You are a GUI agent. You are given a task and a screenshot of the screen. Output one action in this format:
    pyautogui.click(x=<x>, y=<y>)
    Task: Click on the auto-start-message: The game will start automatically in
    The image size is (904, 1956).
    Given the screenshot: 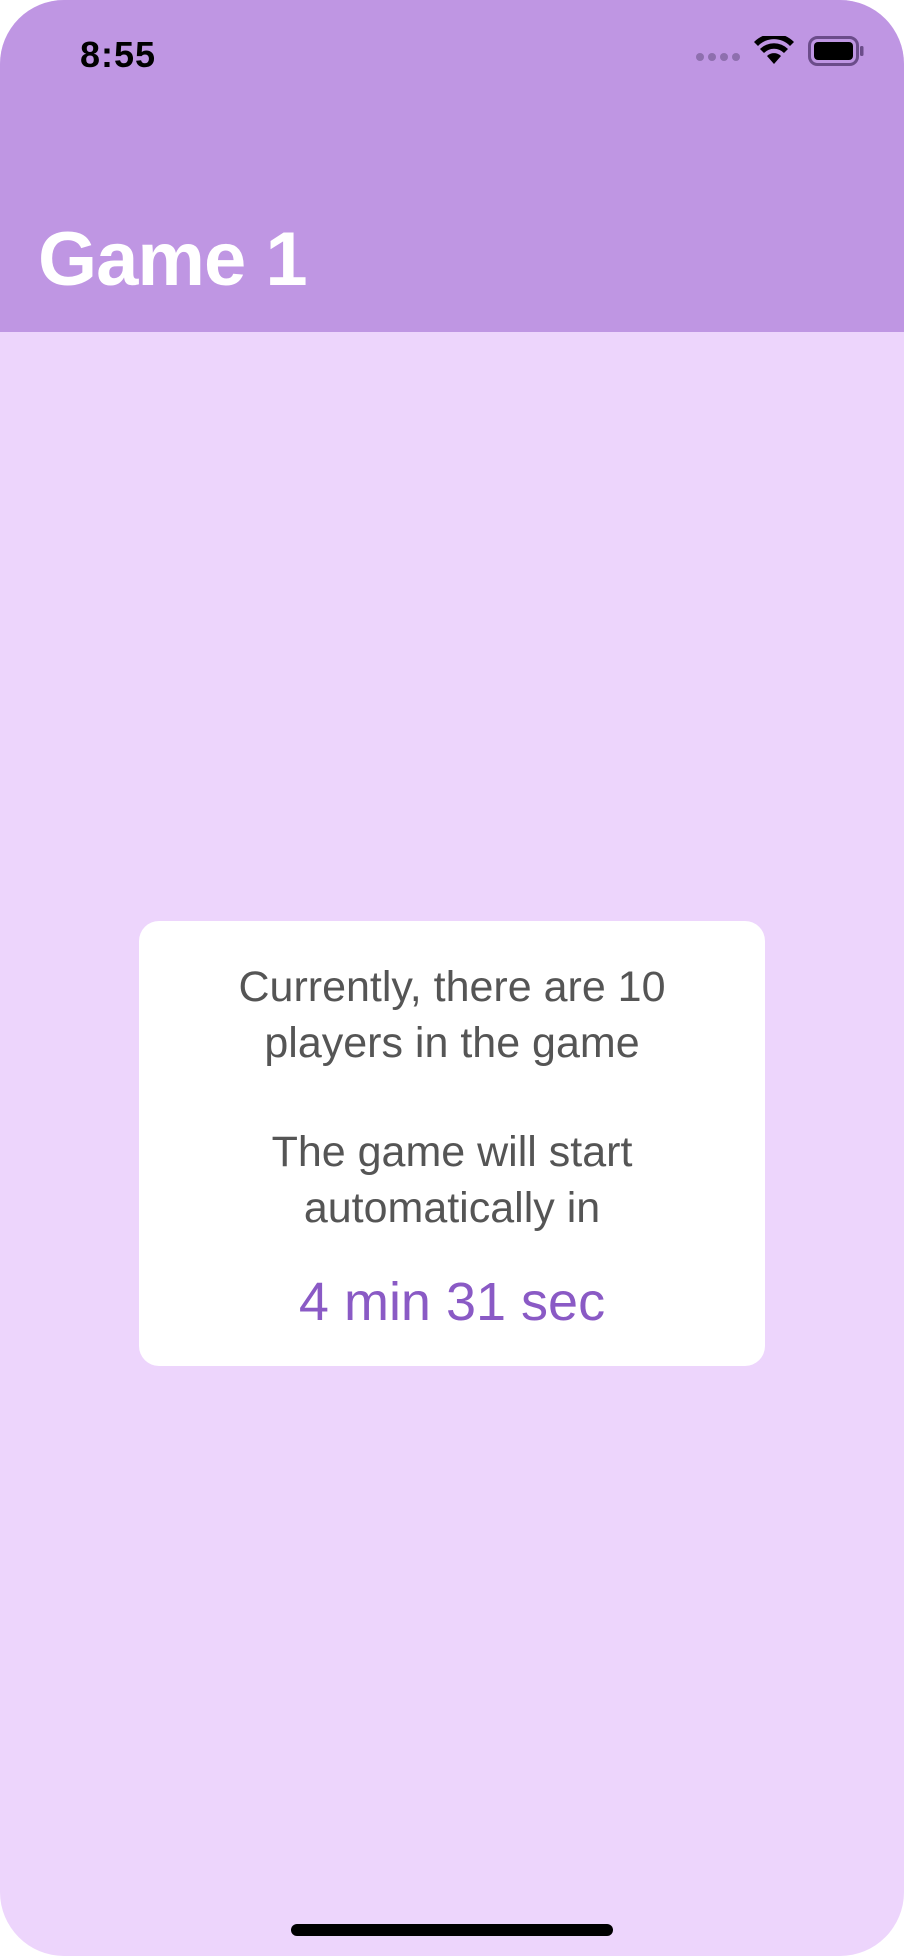 What is the action you would take?
    pyautogui.click(x=452, y=1180)
    